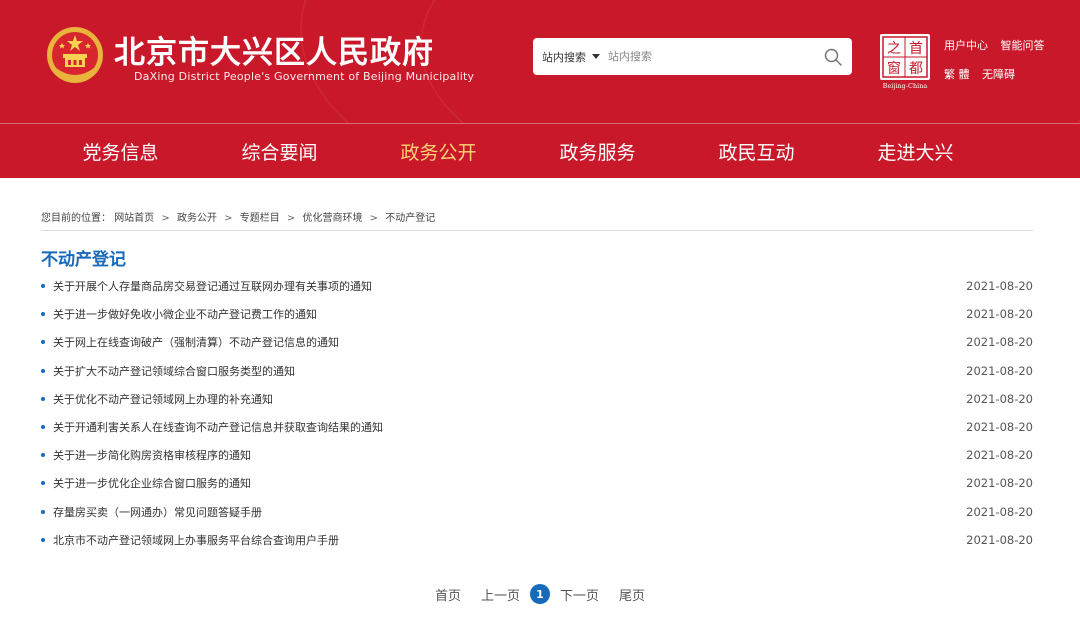 This screenshot has width=1080, height=643. I want to click on list-item: 存量房买卖（一网通办）常见问题答疑手册 2021-08-20, so click(537, 512).